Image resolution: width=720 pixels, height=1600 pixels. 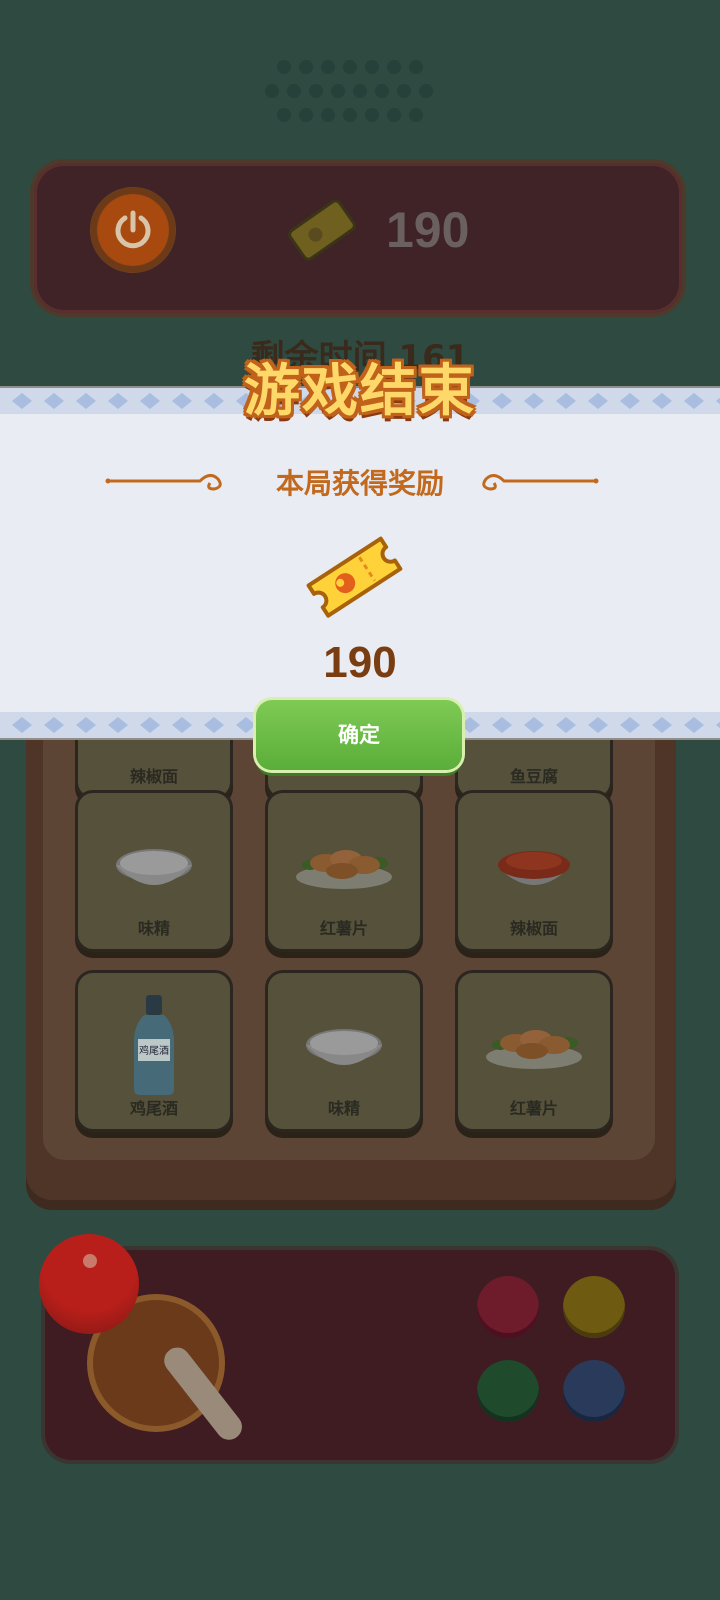 I want to click on button-blue, so click(x=594, y=1391).